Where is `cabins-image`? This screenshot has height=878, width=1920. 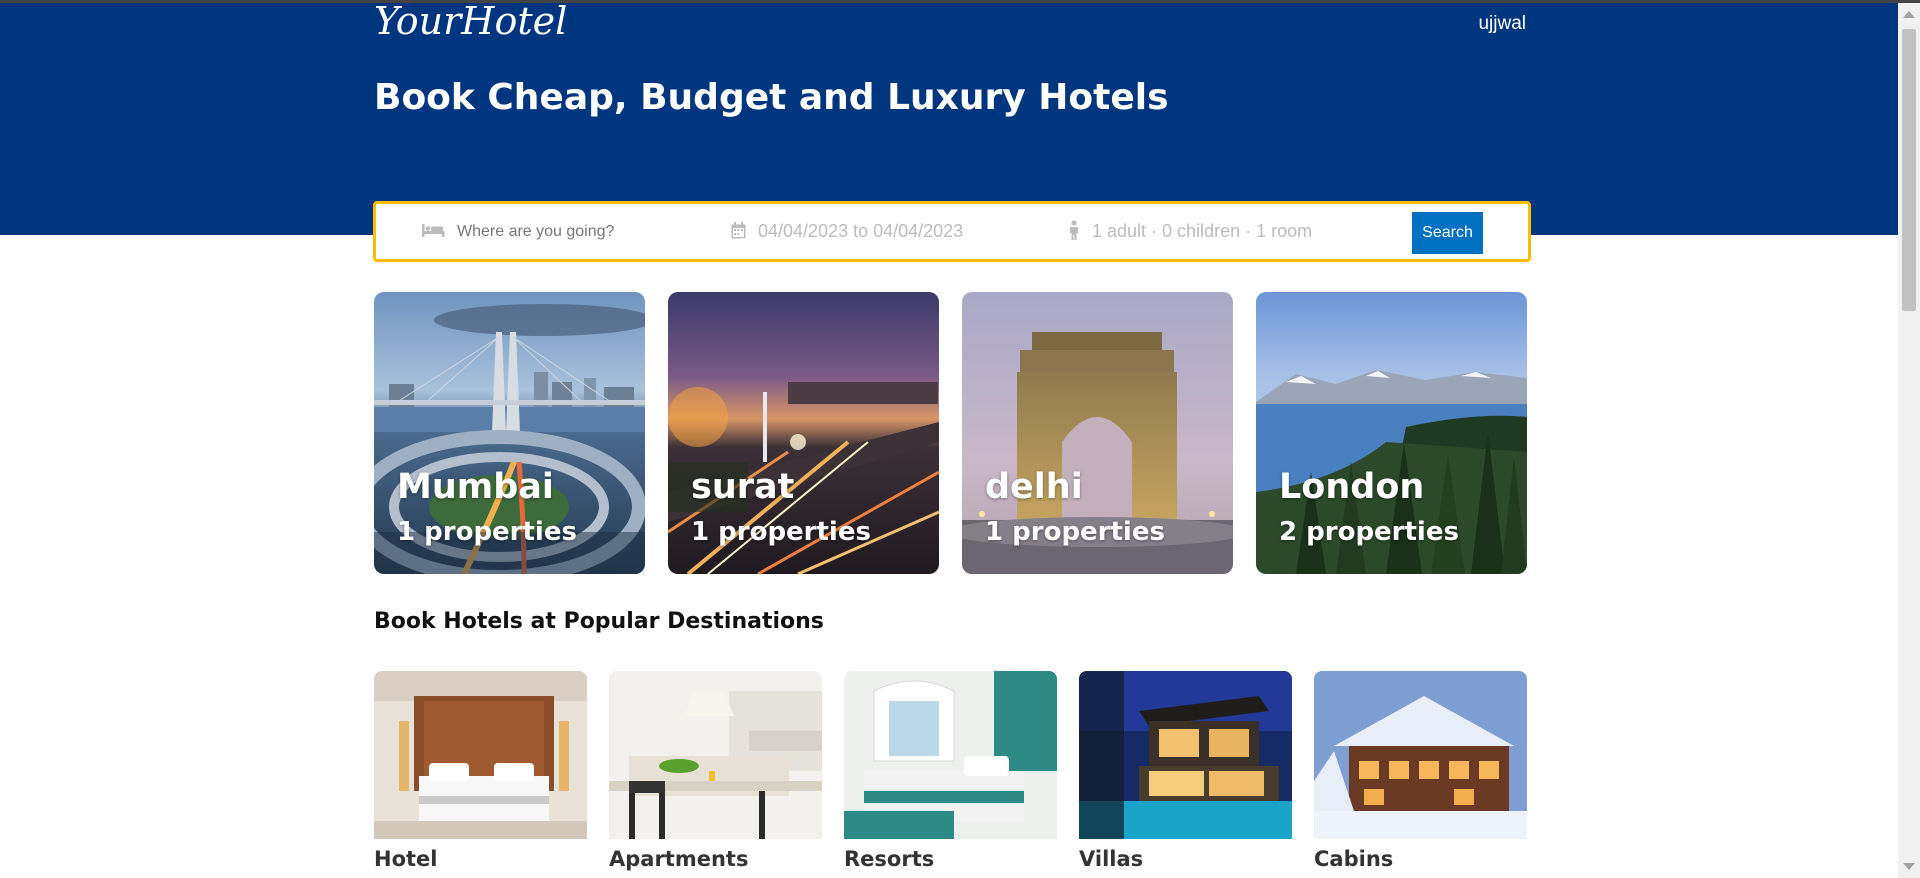
cabins-image is located at coordinates (1420, 755).